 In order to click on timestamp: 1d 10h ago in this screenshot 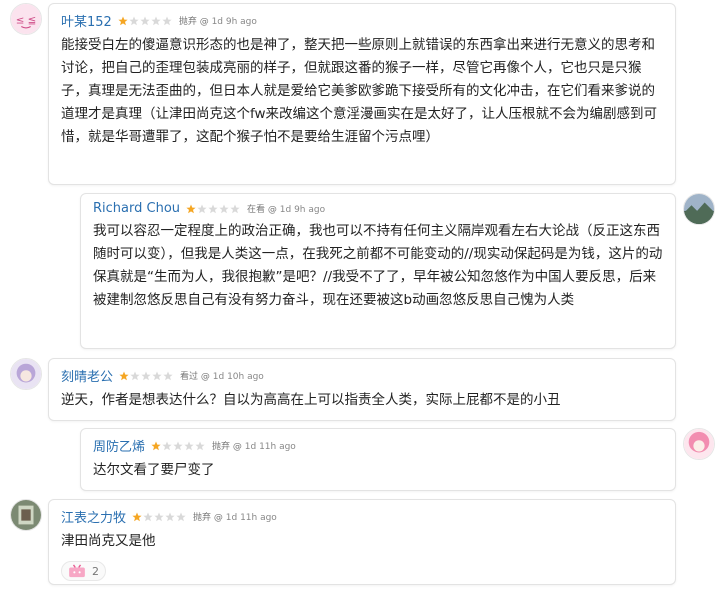, I will do `click(238, 377)`.